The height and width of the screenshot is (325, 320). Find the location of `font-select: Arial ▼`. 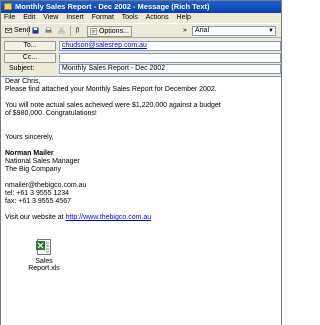

font-select: Arial ▼ is located at coordinates (234, 31).